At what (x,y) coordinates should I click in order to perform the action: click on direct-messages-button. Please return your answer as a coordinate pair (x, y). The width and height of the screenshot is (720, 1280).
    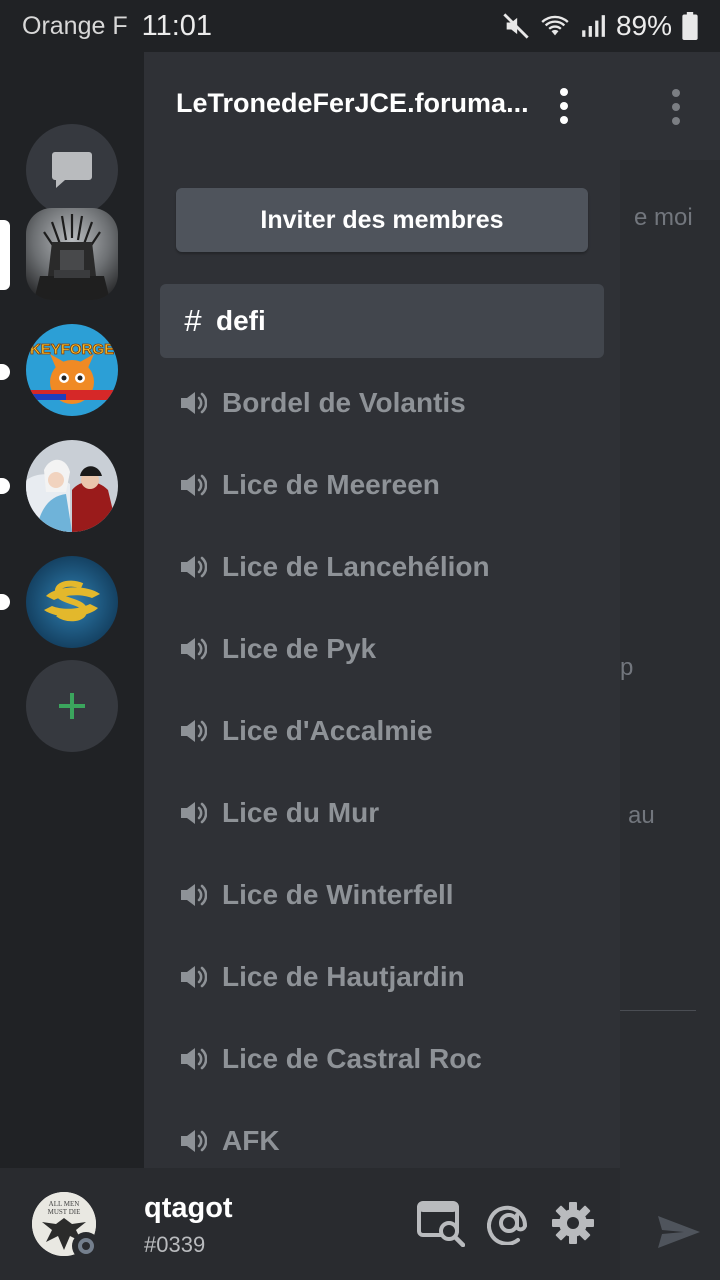
    Looking at the image, I should click on (72, 170).